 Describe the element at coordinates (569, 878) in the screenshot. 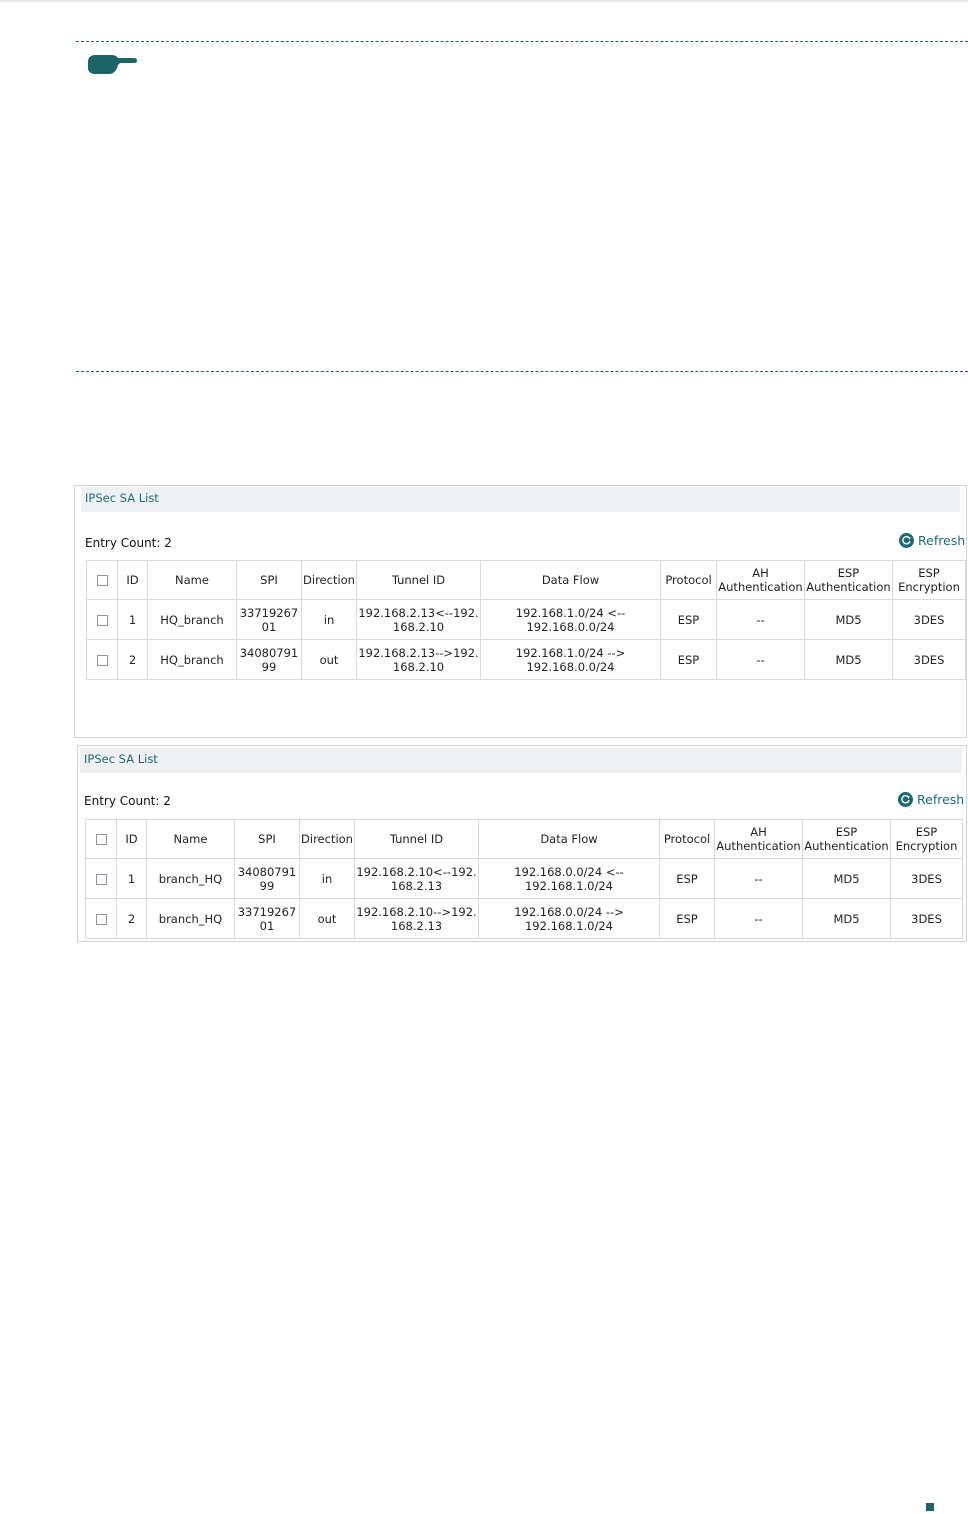

I see `cell-data-flow: 192.168.0.0/24 <-- 192.168.1.0/24` at that location.